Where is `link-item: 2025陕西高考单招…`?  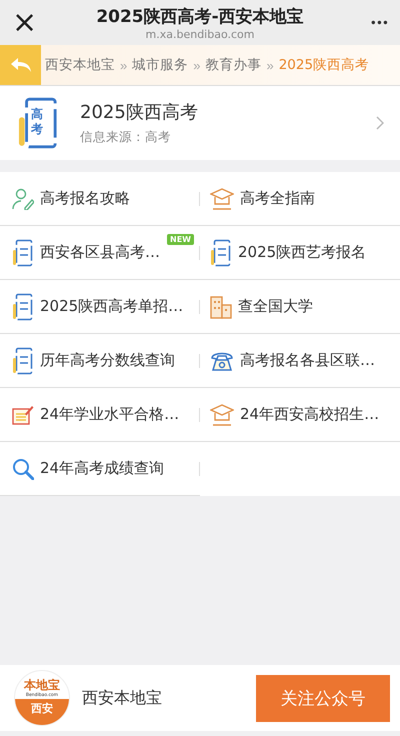
link-item: 2025陕西高考单招… is located at coordinates (100, 307).